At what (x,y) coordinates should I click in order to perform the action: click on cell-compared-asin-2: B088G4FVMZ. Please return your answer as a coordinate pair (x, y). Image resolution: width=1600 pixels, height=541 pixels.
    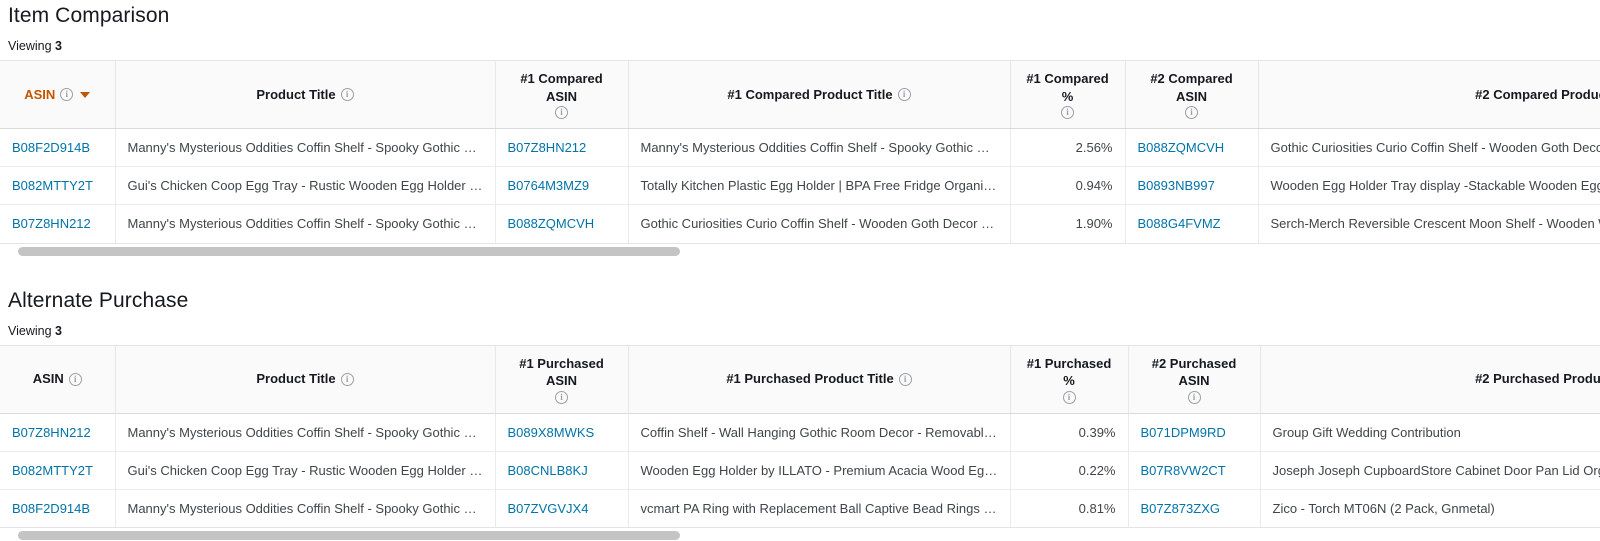
    Looking at the image, I should click on (1192, 223).